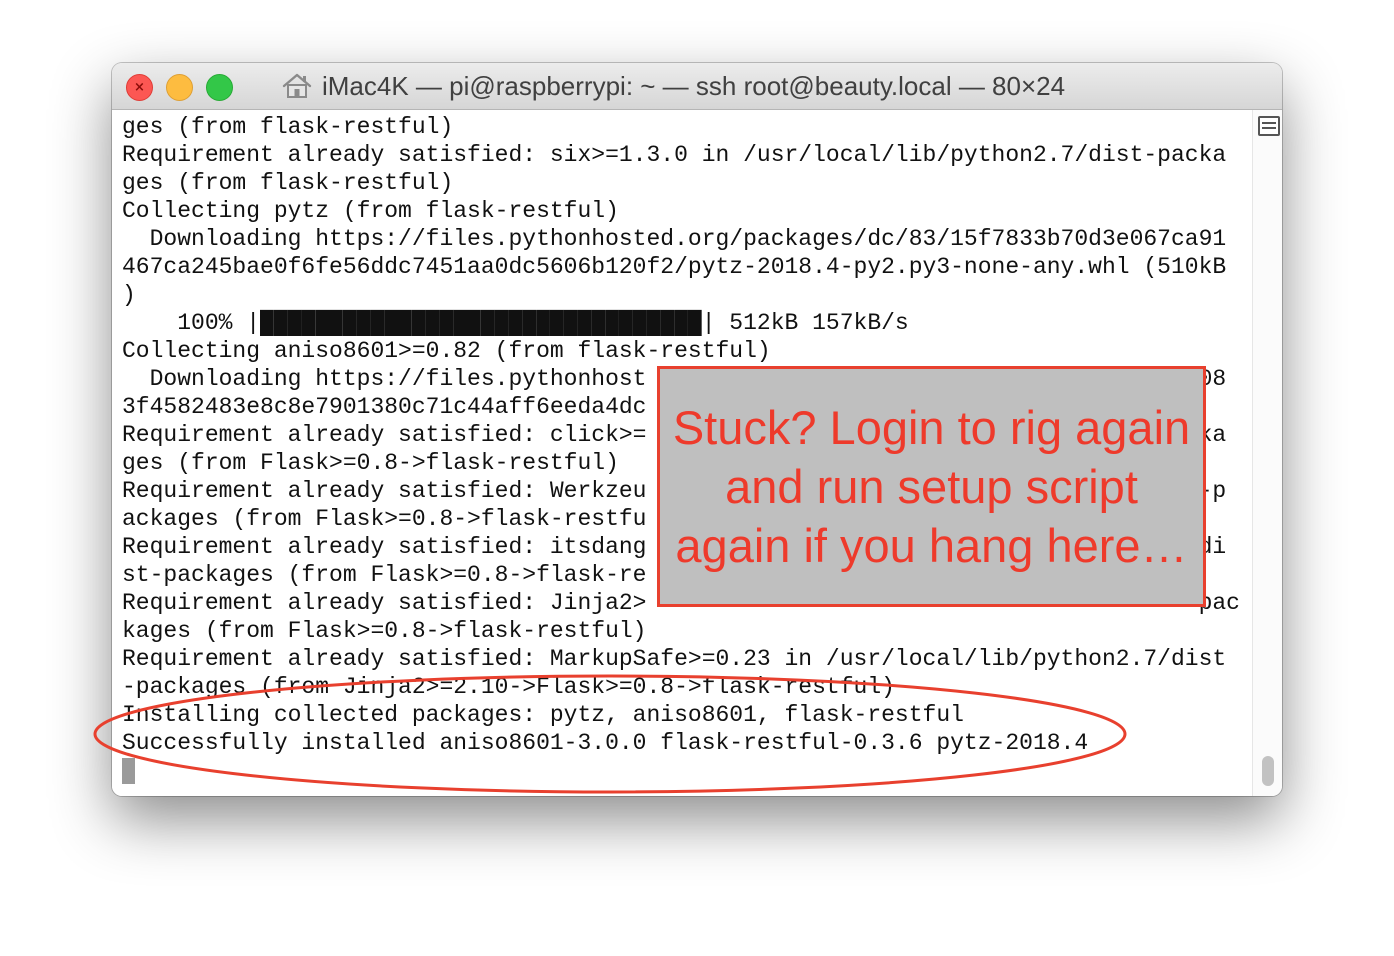 The image size is (1394, 956). What do you see at coordinates (370, 463) in the screenshot?
I see `terminal-line: ges (from Flask>=0.8->flask-restful)` at bounding box center [370, 463].